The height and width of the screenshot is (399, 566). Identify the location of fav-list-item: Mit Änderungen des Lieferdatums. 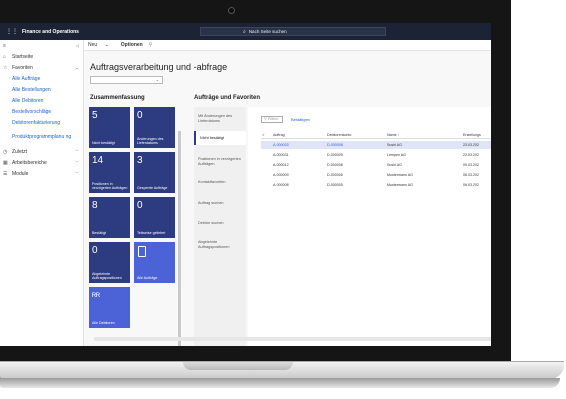
(221, 118).